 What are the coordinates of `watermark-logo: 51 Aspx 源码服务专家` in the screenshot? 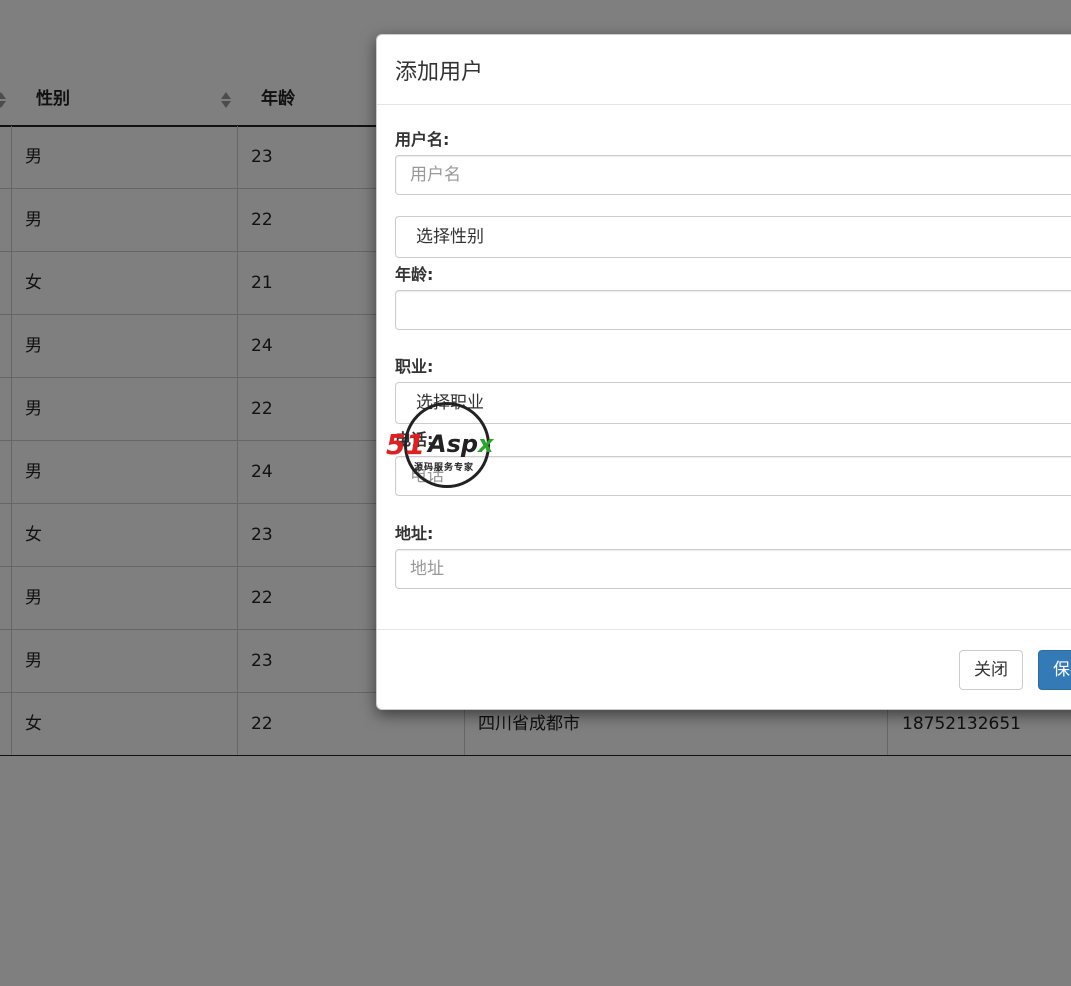 It's located at (450, 449).